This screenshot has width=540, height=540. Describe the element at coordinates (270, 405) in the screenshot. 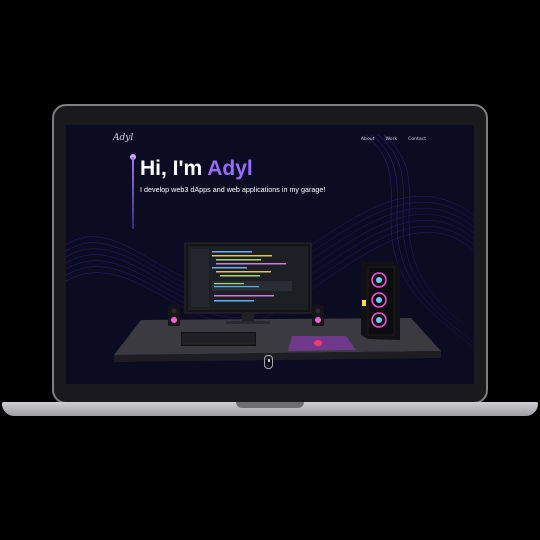

I see `laptop-notch` at that location.